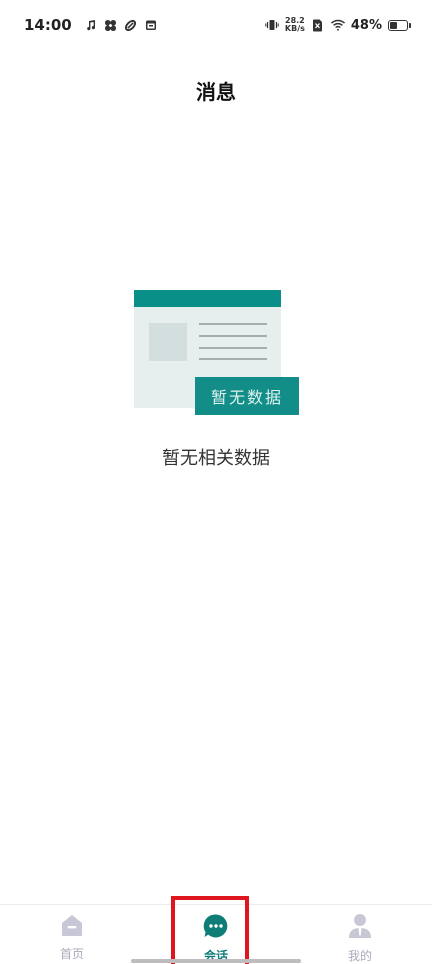 This screenshot has height=964, width=432. What do you see at coordinates (393, 25) in the screenshot?
I see `battery-fill` at bounding box center [393, 25].